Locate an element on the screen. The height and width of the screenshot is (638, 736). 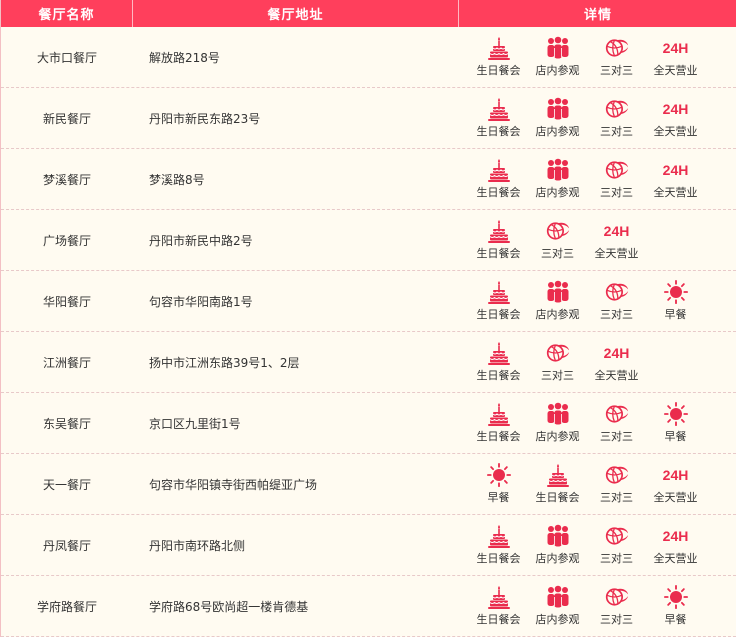
restaurant-address: 句容市华阳镇寺街西帕缇亚广场 is located at coordinates (233, 484).